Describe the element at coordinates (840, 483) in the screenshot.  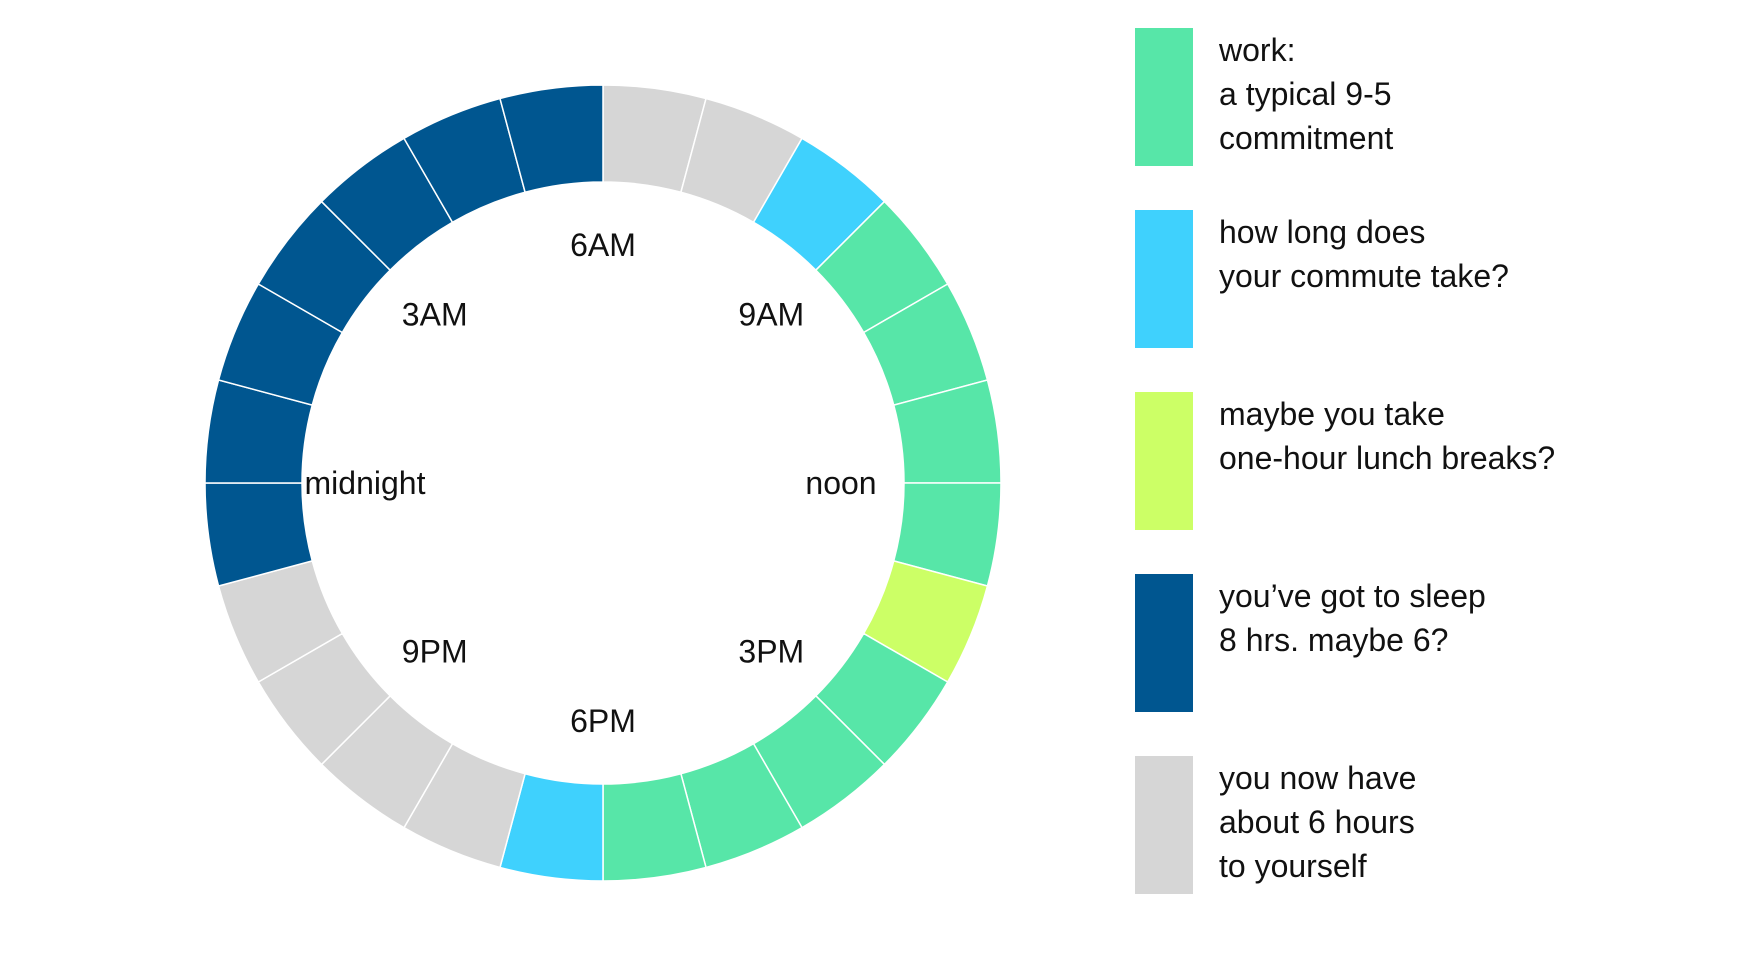
I see `hour-label: noon` at that location.